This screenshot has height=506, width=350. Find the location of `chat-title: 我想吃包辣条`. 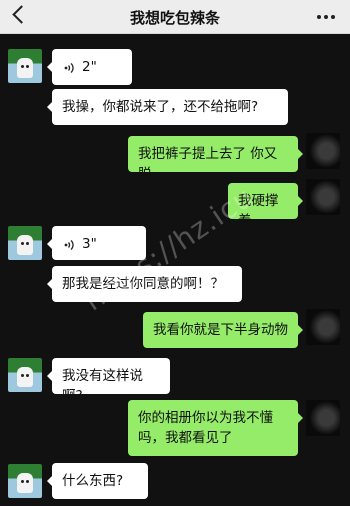

chat-title: 我想吃包辣条 is located at coordinates (174, 18).